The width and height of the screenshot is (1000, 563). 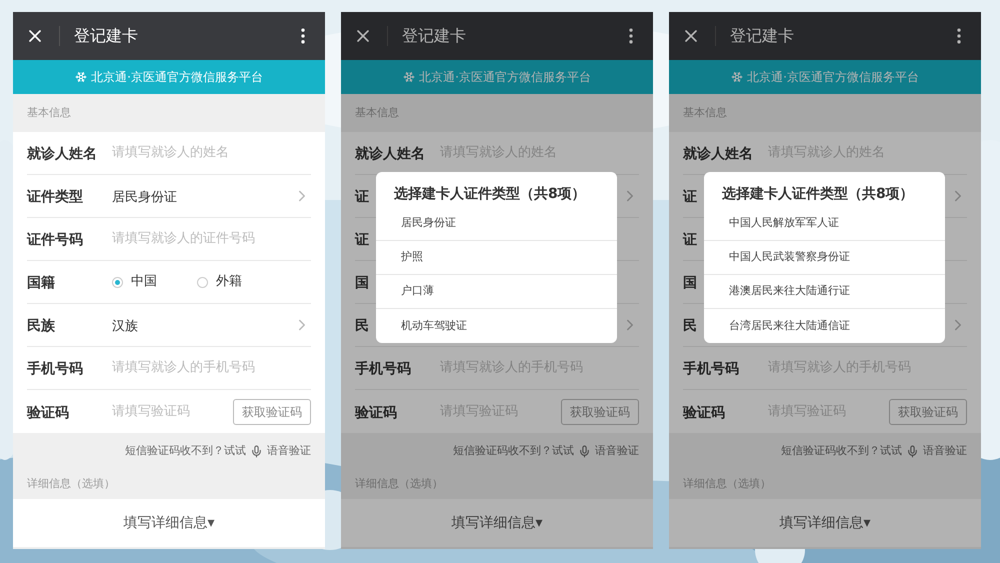 What do you see at coordinates (219, 282) in the screenshot?
I see `radio-option: 外籍` at bounding box center [219, 282].